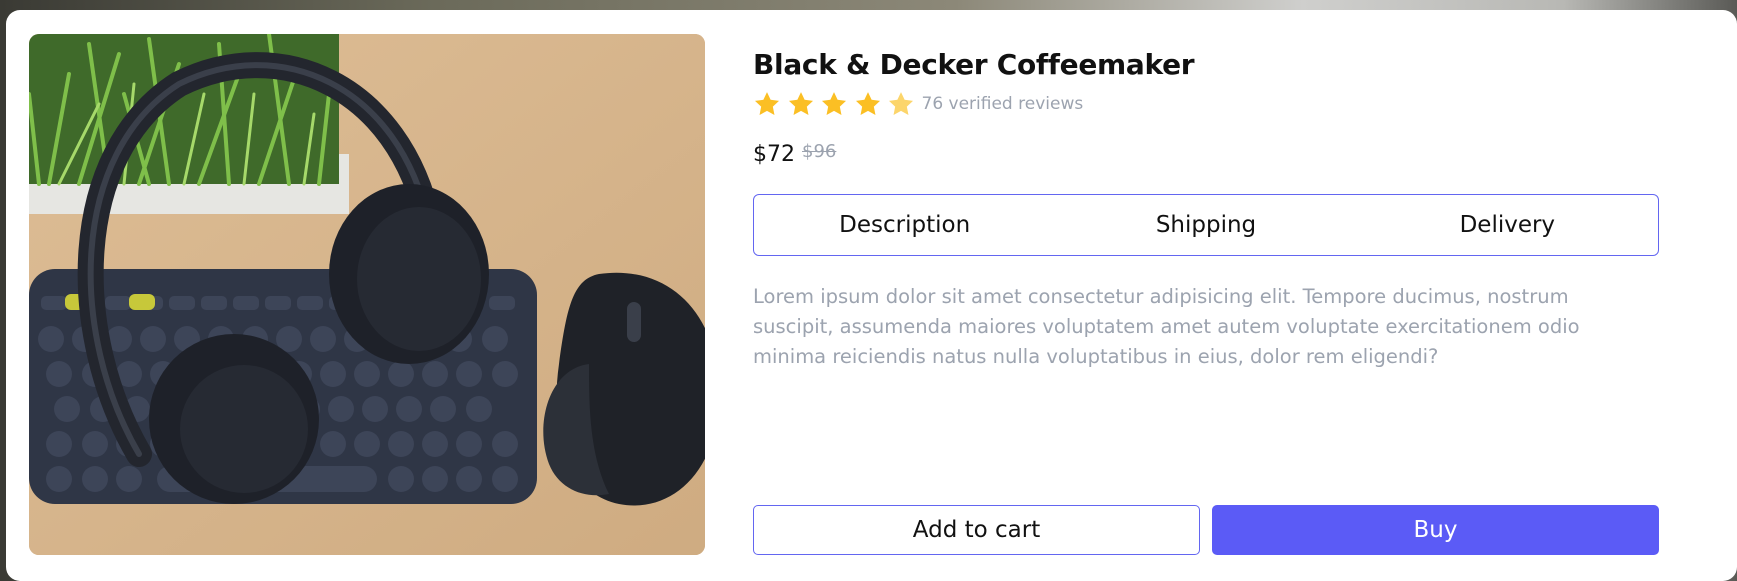  Describe the element at coordinates (976, 530) in the screenshot. I see `add-to-cart-button: Add to cart` at that location.